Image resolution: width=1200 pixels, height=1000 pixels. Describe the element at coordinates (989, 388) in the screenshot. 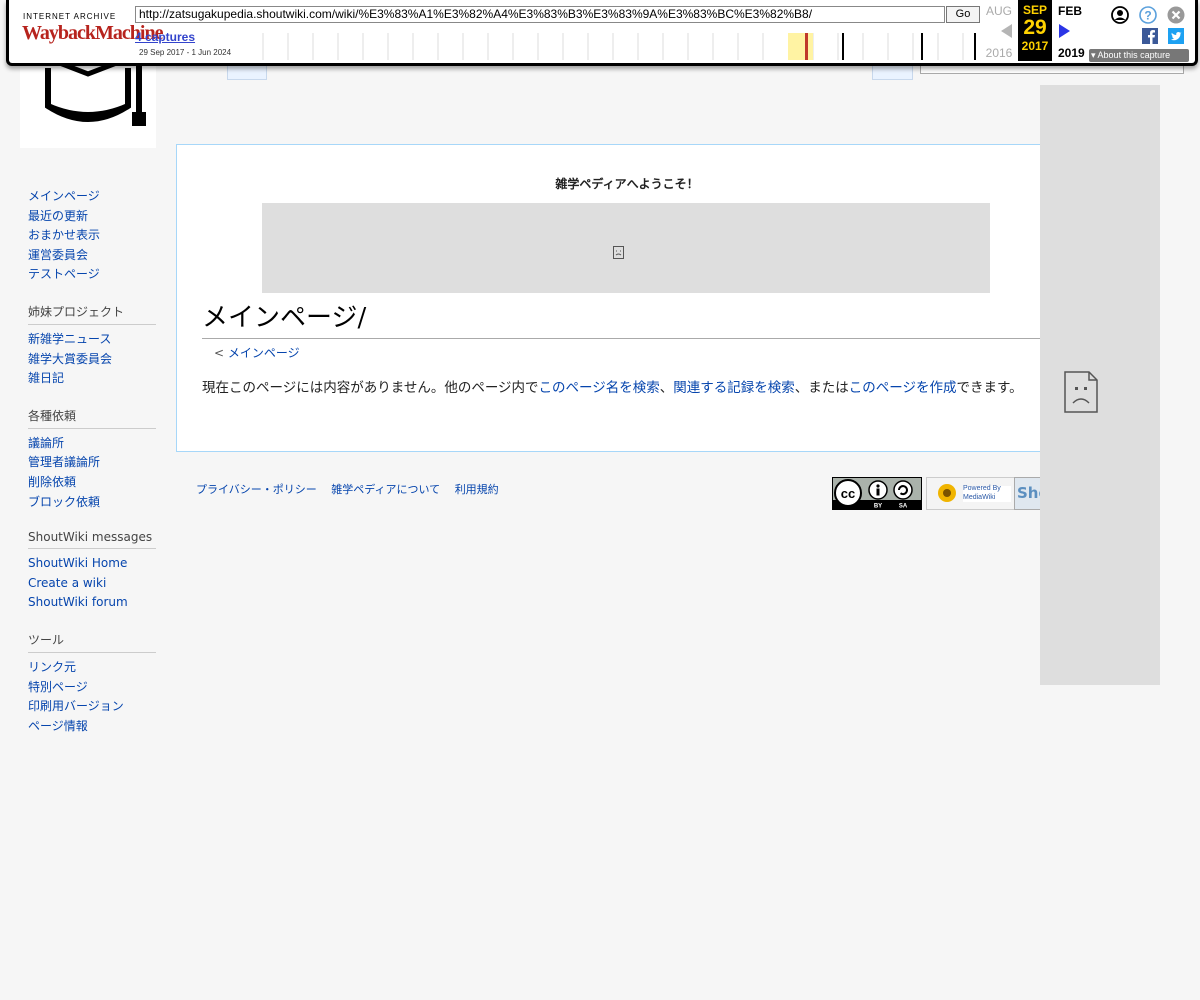

I see `message-text: できます。` at that location.